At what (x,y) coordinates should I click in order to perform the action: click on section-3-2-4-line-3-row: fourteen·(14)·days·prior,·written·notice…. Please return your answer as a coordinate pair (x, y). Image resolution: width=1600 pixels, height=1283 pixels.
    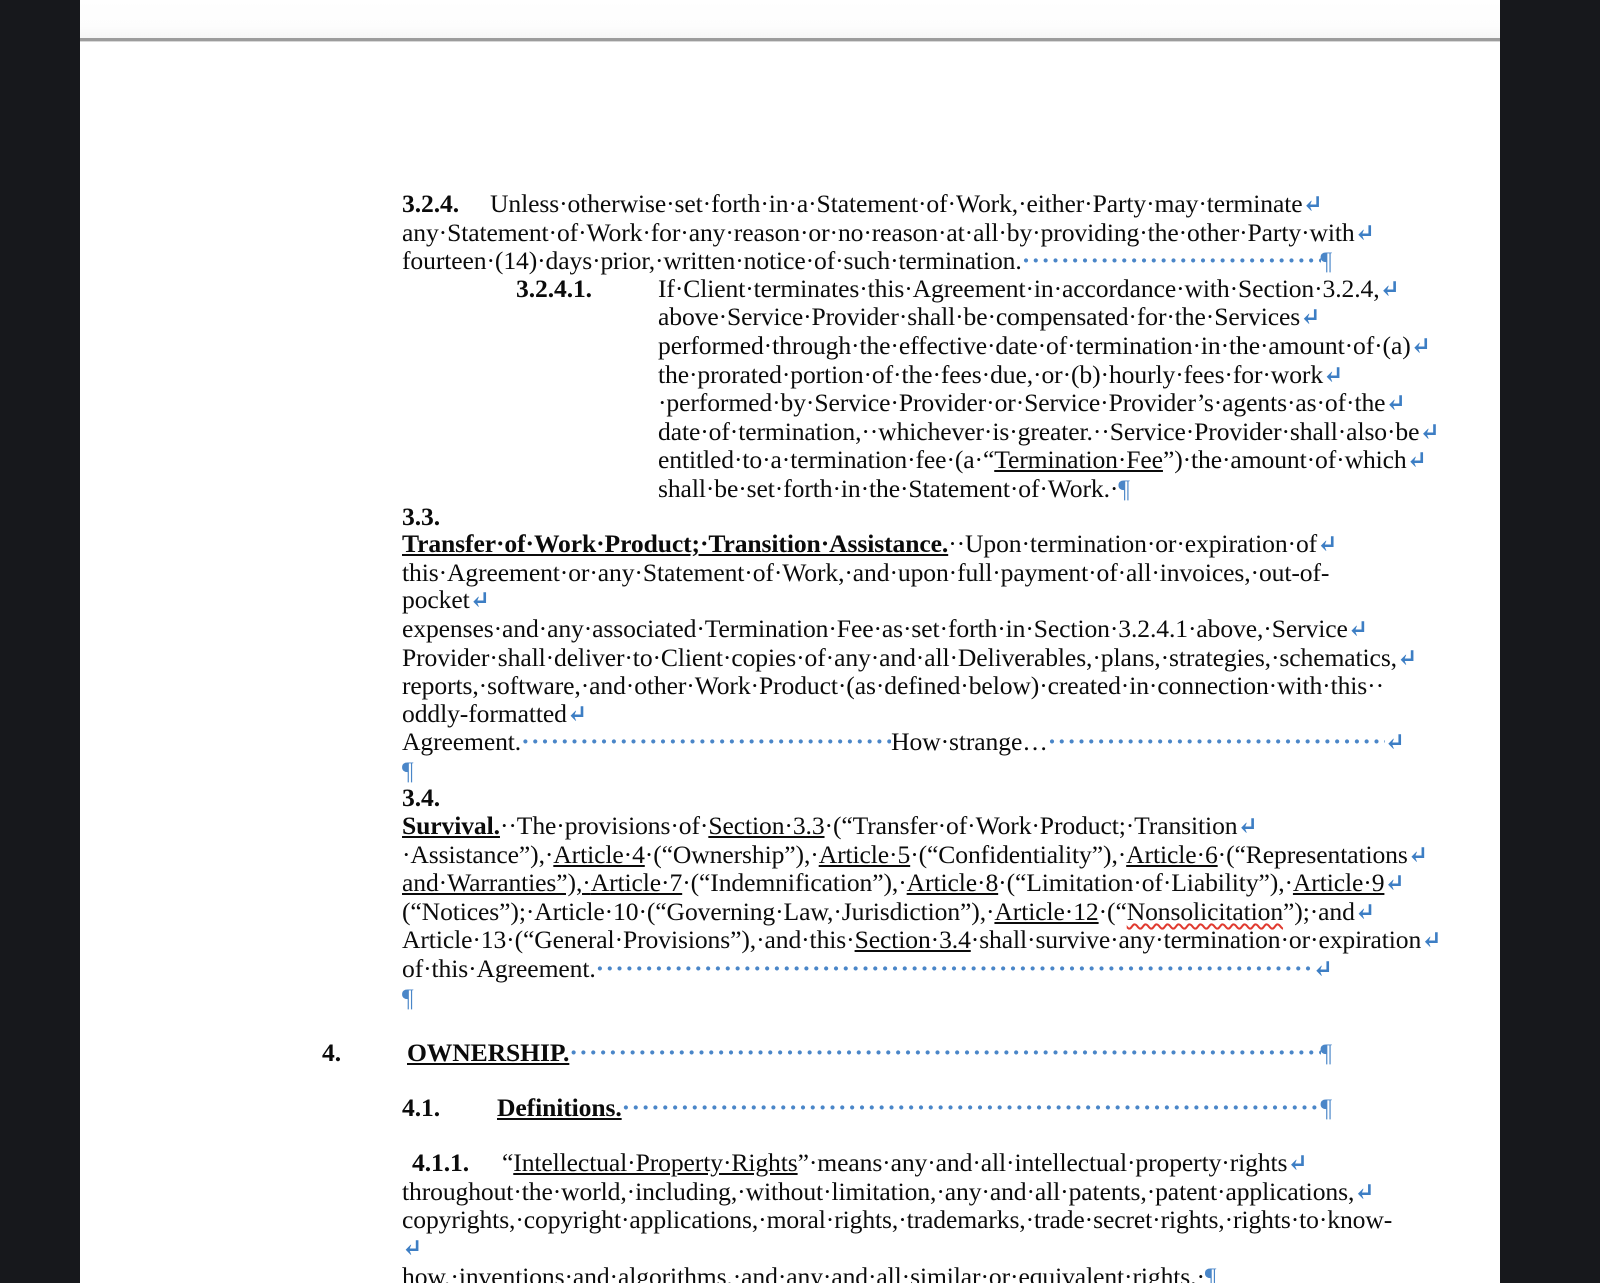
    Looking at the image, I should click on (867, 261).